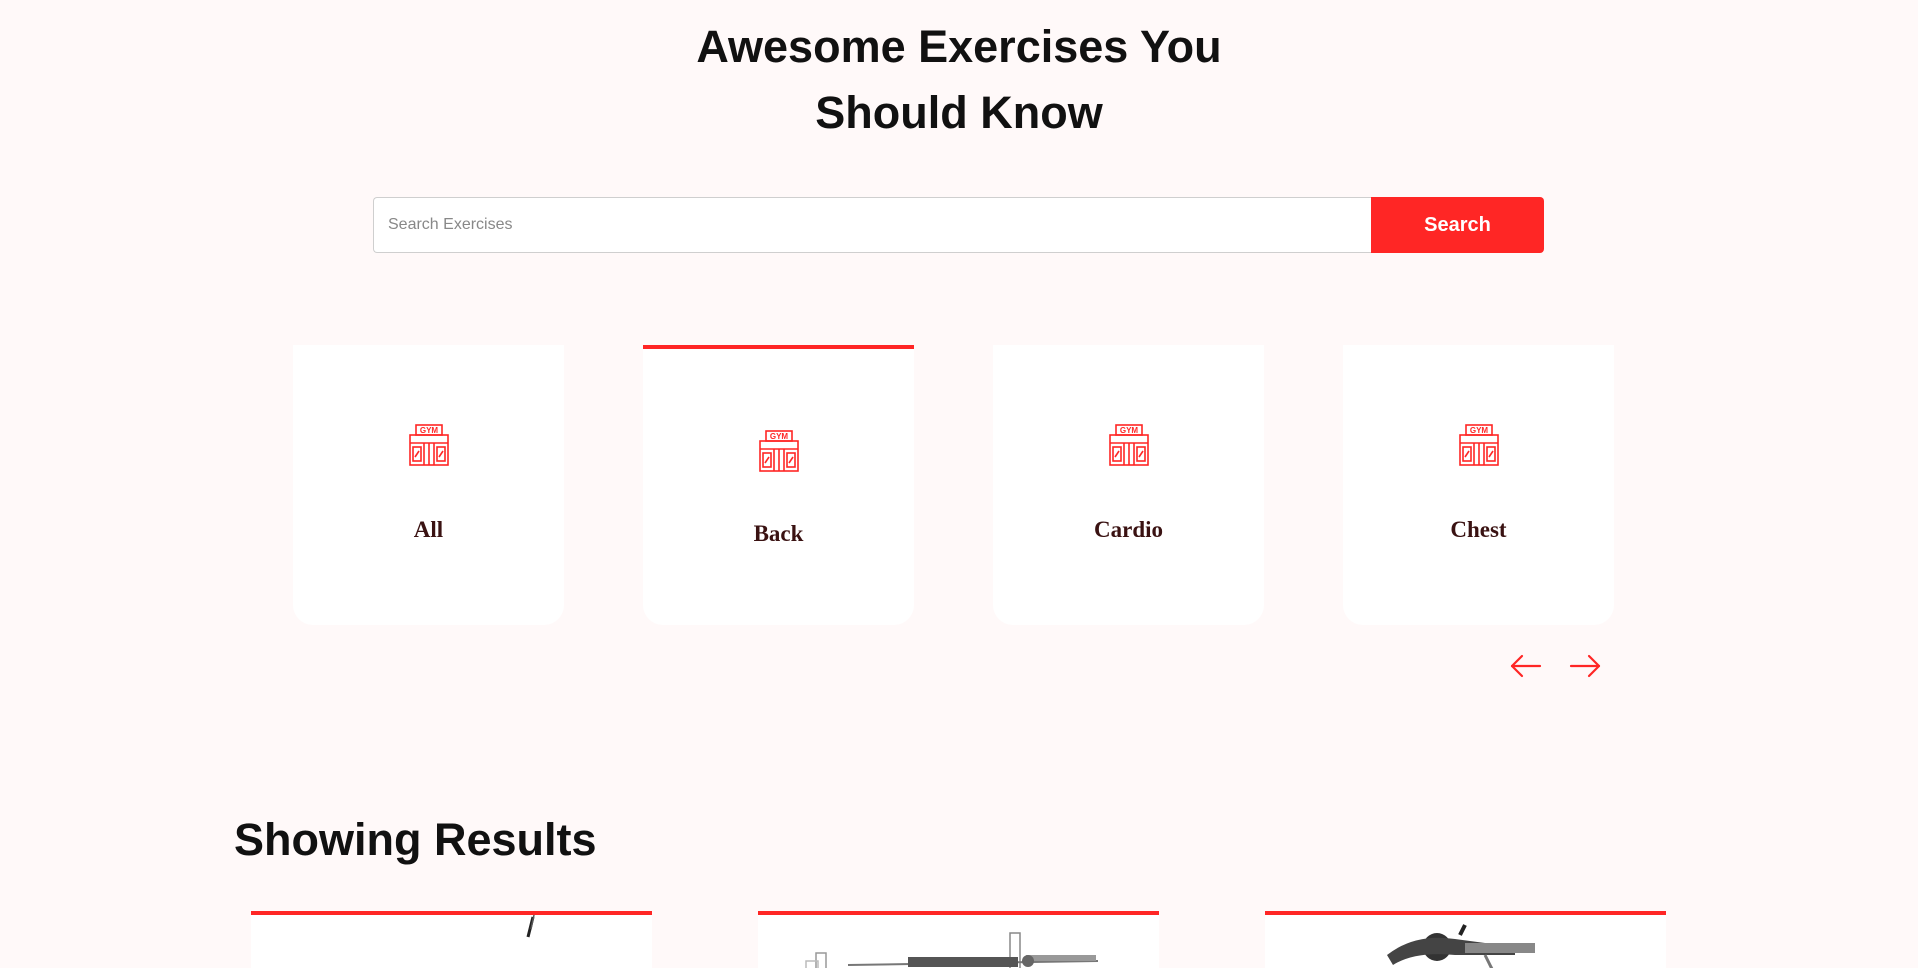 The height and width of the screenshot is (968, 1918). I want to click on search-bar: Search, so click(958, 225).